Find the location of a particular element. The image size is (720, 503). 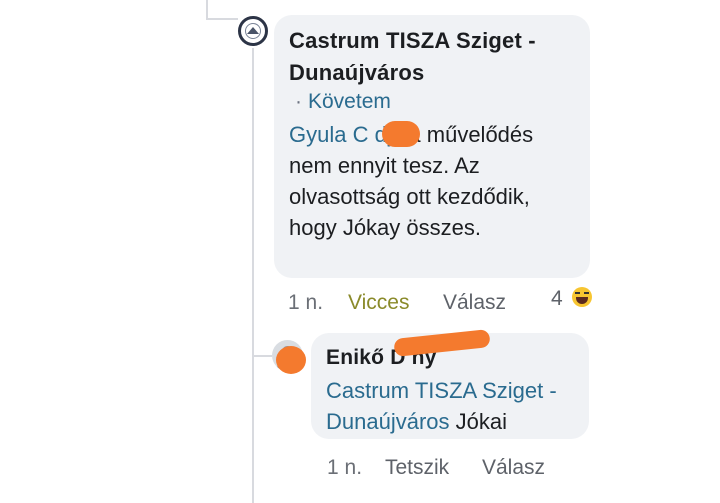

comment-actions: 1 n. is located at coordinates (305, 303).